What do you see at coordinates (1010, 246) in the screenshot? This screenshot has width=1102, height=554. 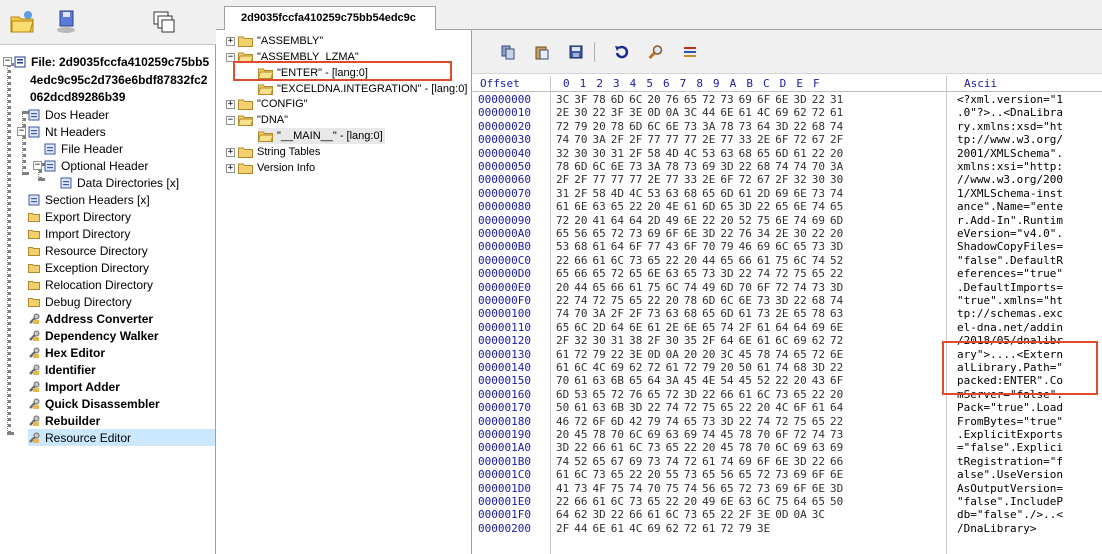 I see `ascii-cell: ShadowCopyFiles=` at bounding box center [1010, 246].